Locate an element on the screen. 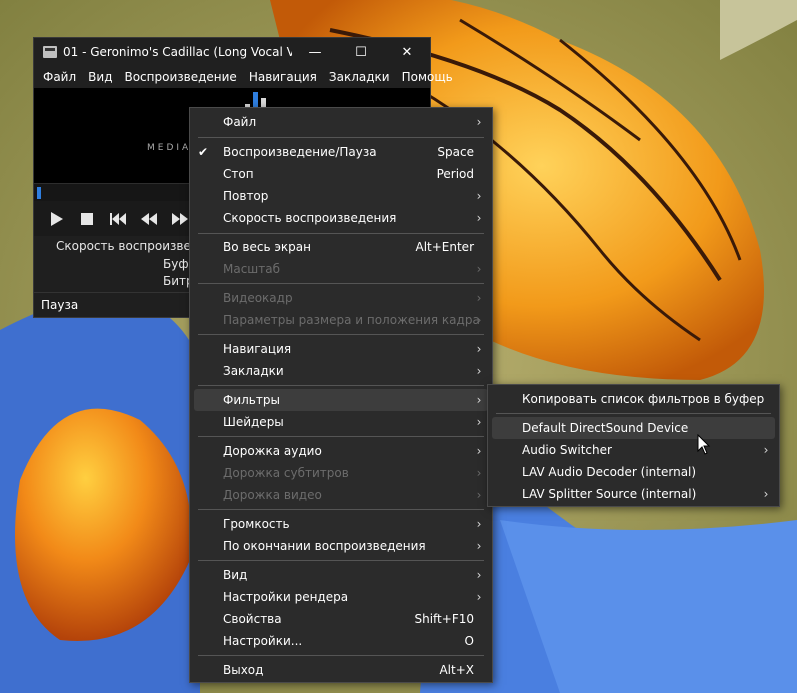 Image resolution: width=797 pixels, height=693 pixels. status-text: Пауза is located at coordinates (60, 305).